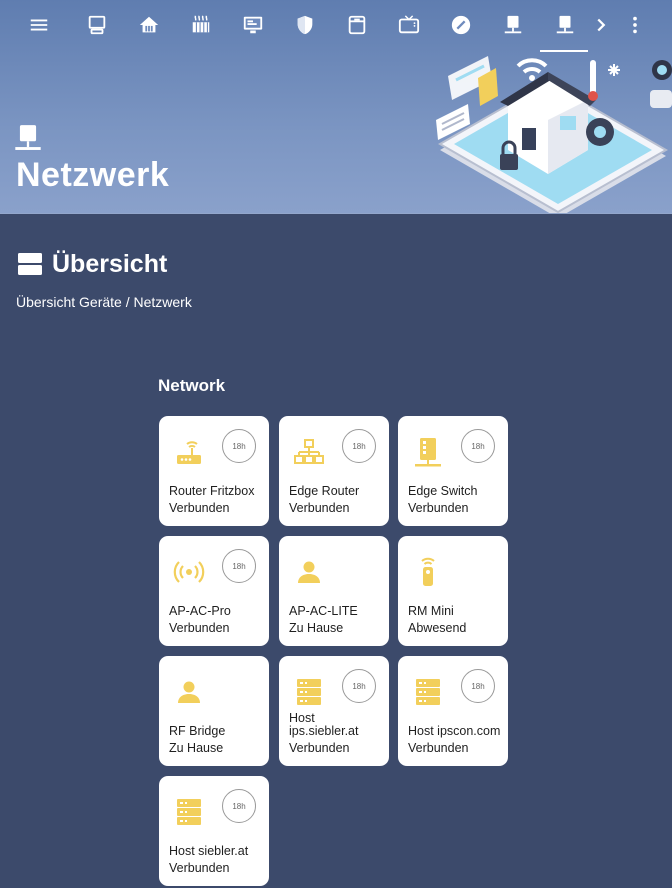 The image size is (672, 888). What do you see at coordinates (453, 711) in the screenshot?
I see `device-tile-host-ipscon: 18h Host ipscon.com Verbunden` at bounding box center [453, 711].